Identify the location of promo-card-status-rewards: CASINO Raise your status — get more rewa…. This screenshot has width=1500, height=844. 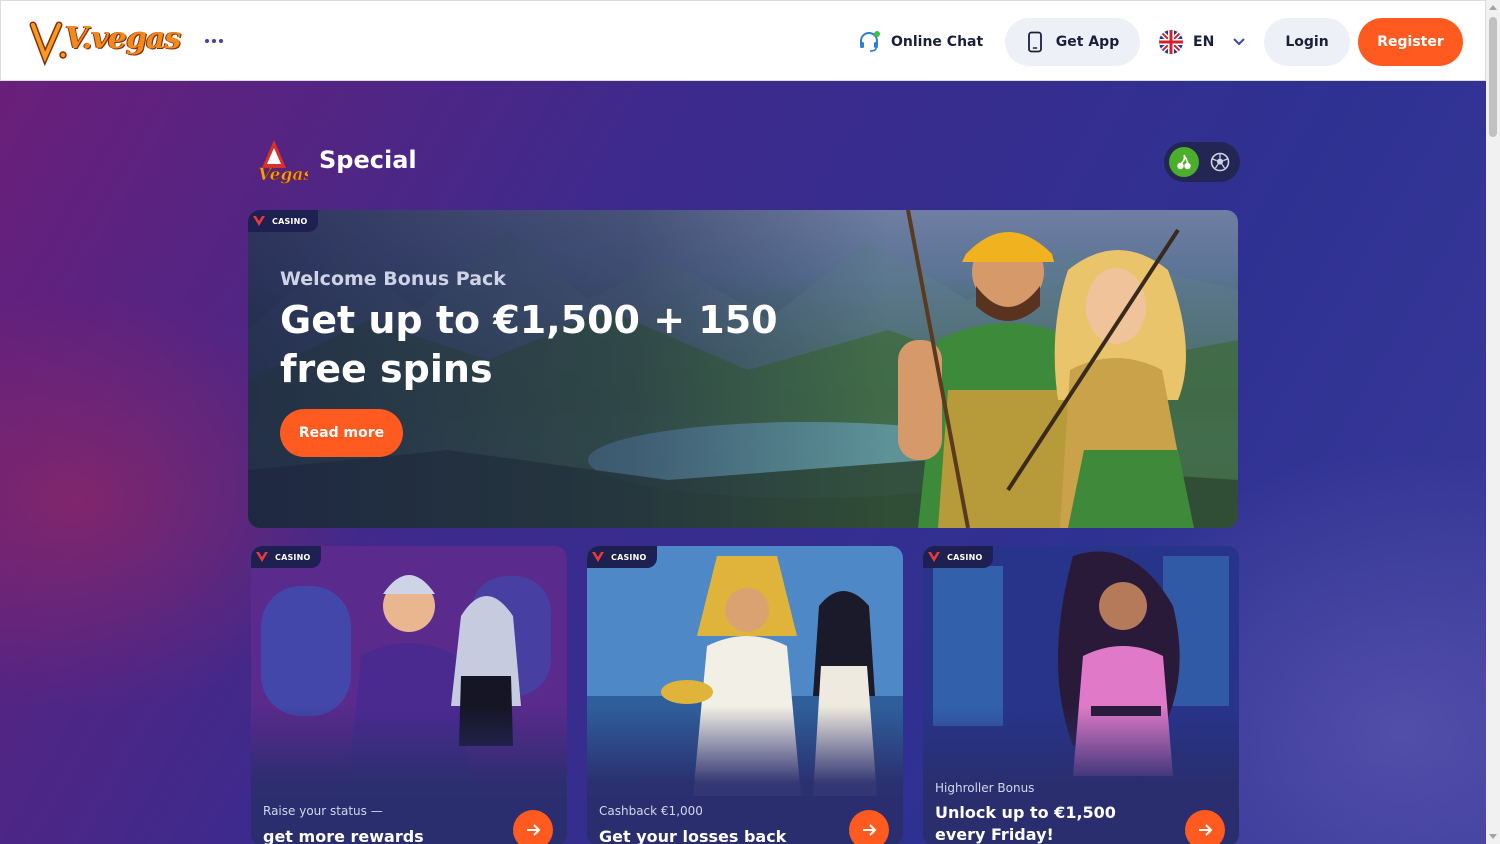
(409, 695).